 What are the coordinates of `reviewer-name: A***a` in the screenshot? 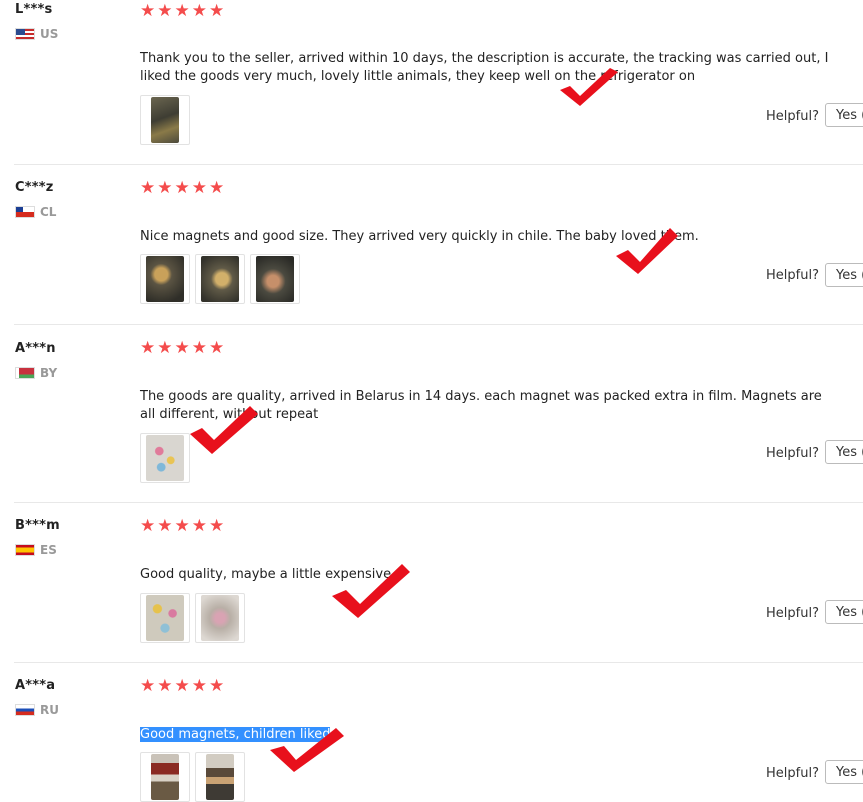 It's located at (35, 685).